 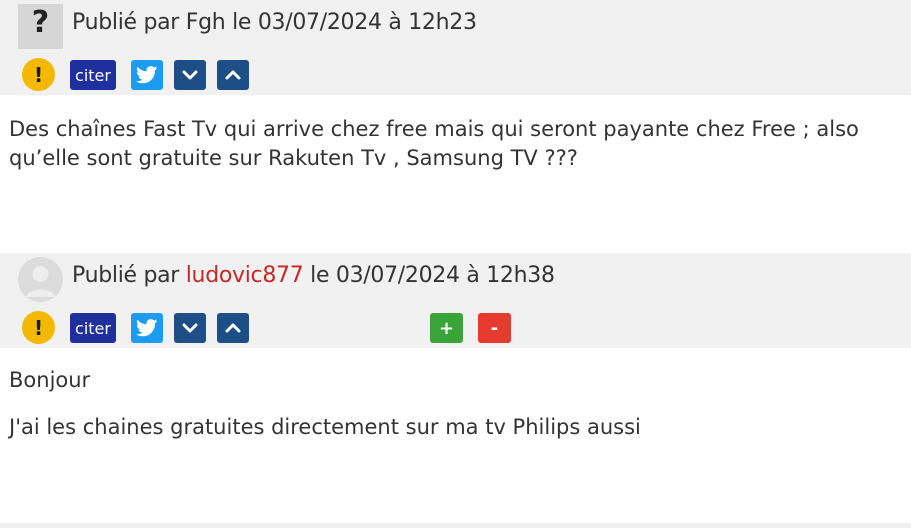 What do you see at coordinates (429, 275) in the screenshot?
I see `byline-date: le 03/07/2024 à 12h38` at bounding box center [429, 275].